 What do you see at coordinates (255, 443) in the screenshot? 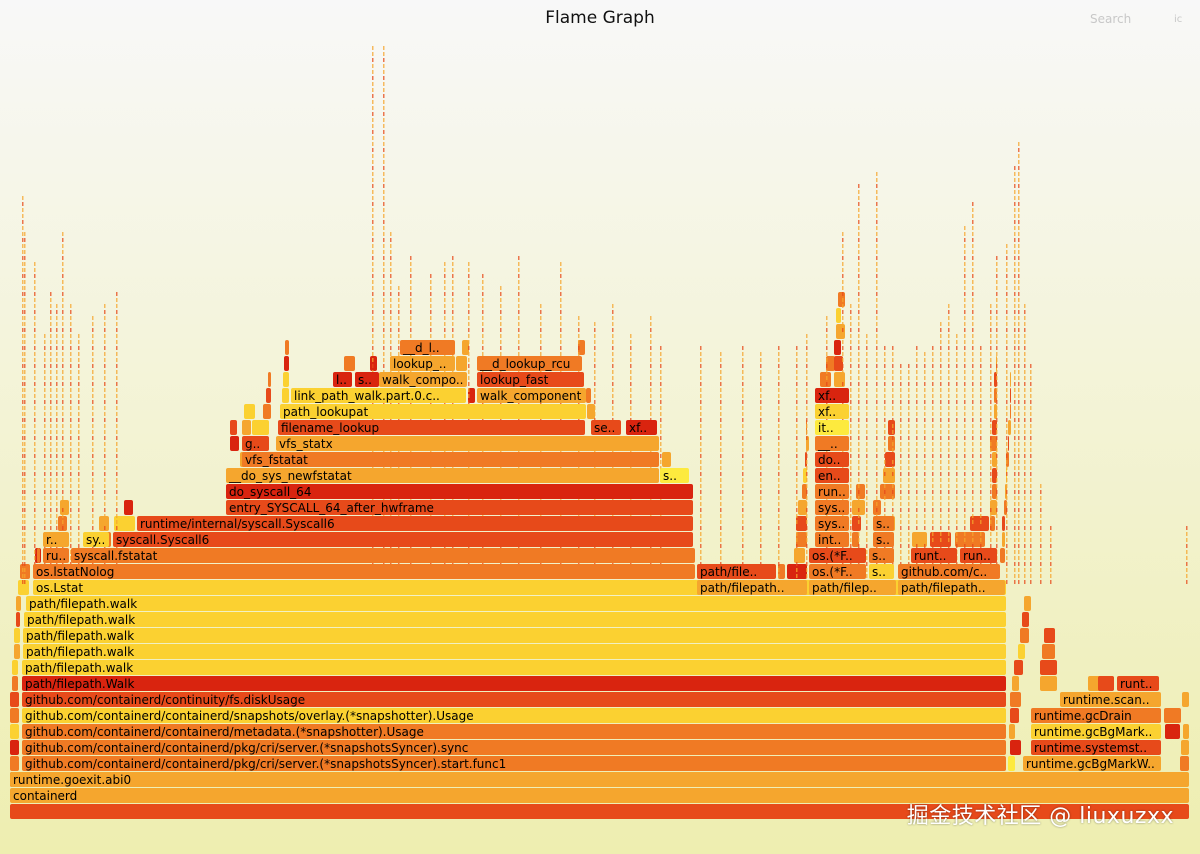
I see `flame-frame: g..` at bounding box center [255, 443].